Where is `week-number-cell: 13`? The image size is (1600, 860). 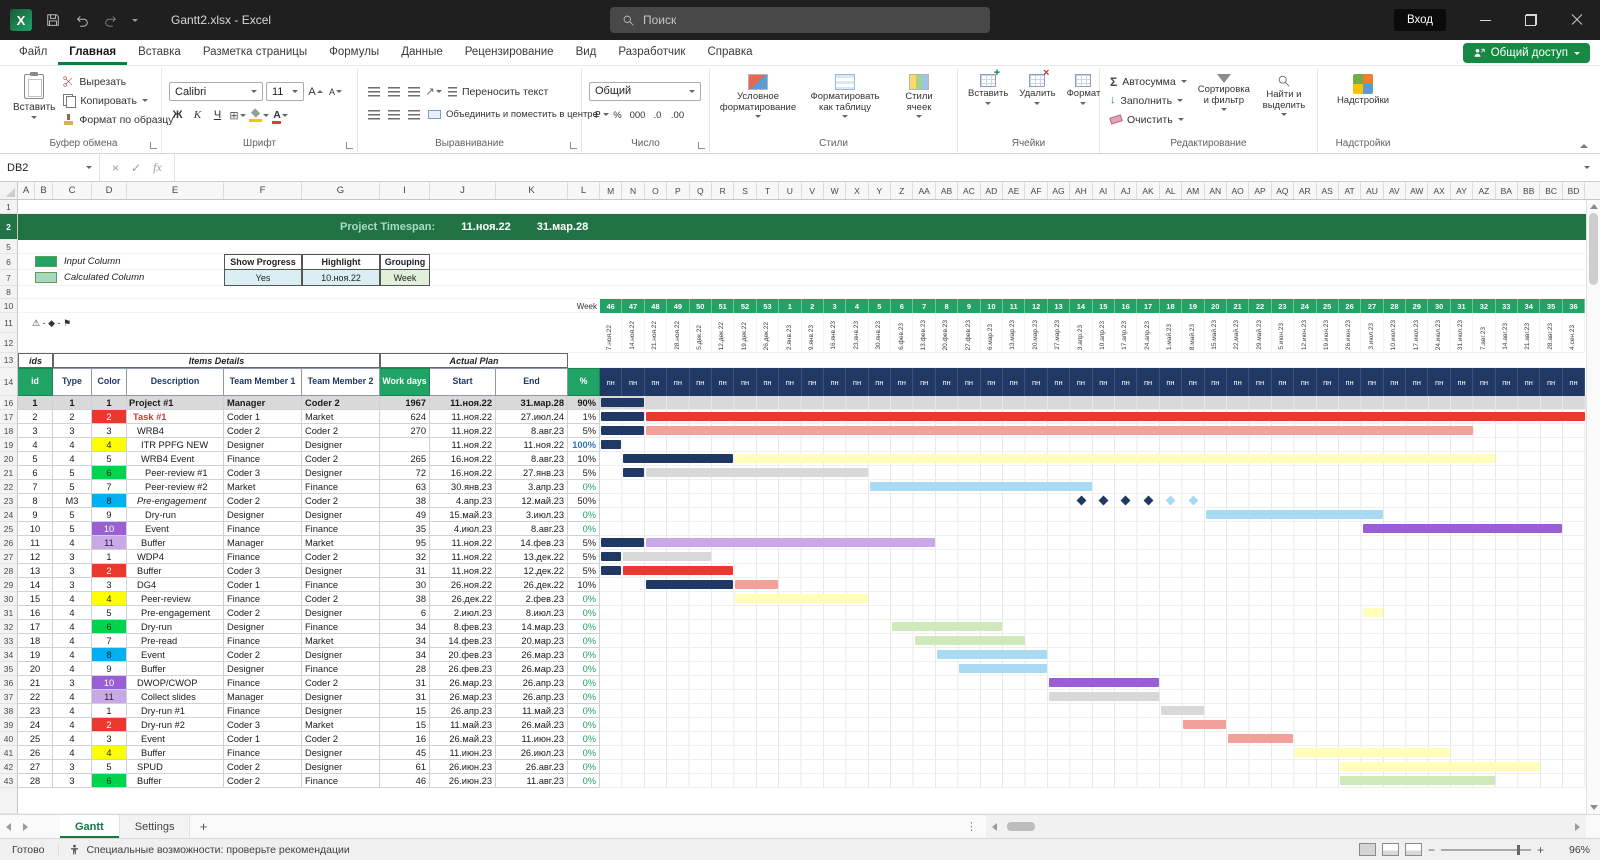
week-number-cell: 13 is located at coordinates (1059, 306).